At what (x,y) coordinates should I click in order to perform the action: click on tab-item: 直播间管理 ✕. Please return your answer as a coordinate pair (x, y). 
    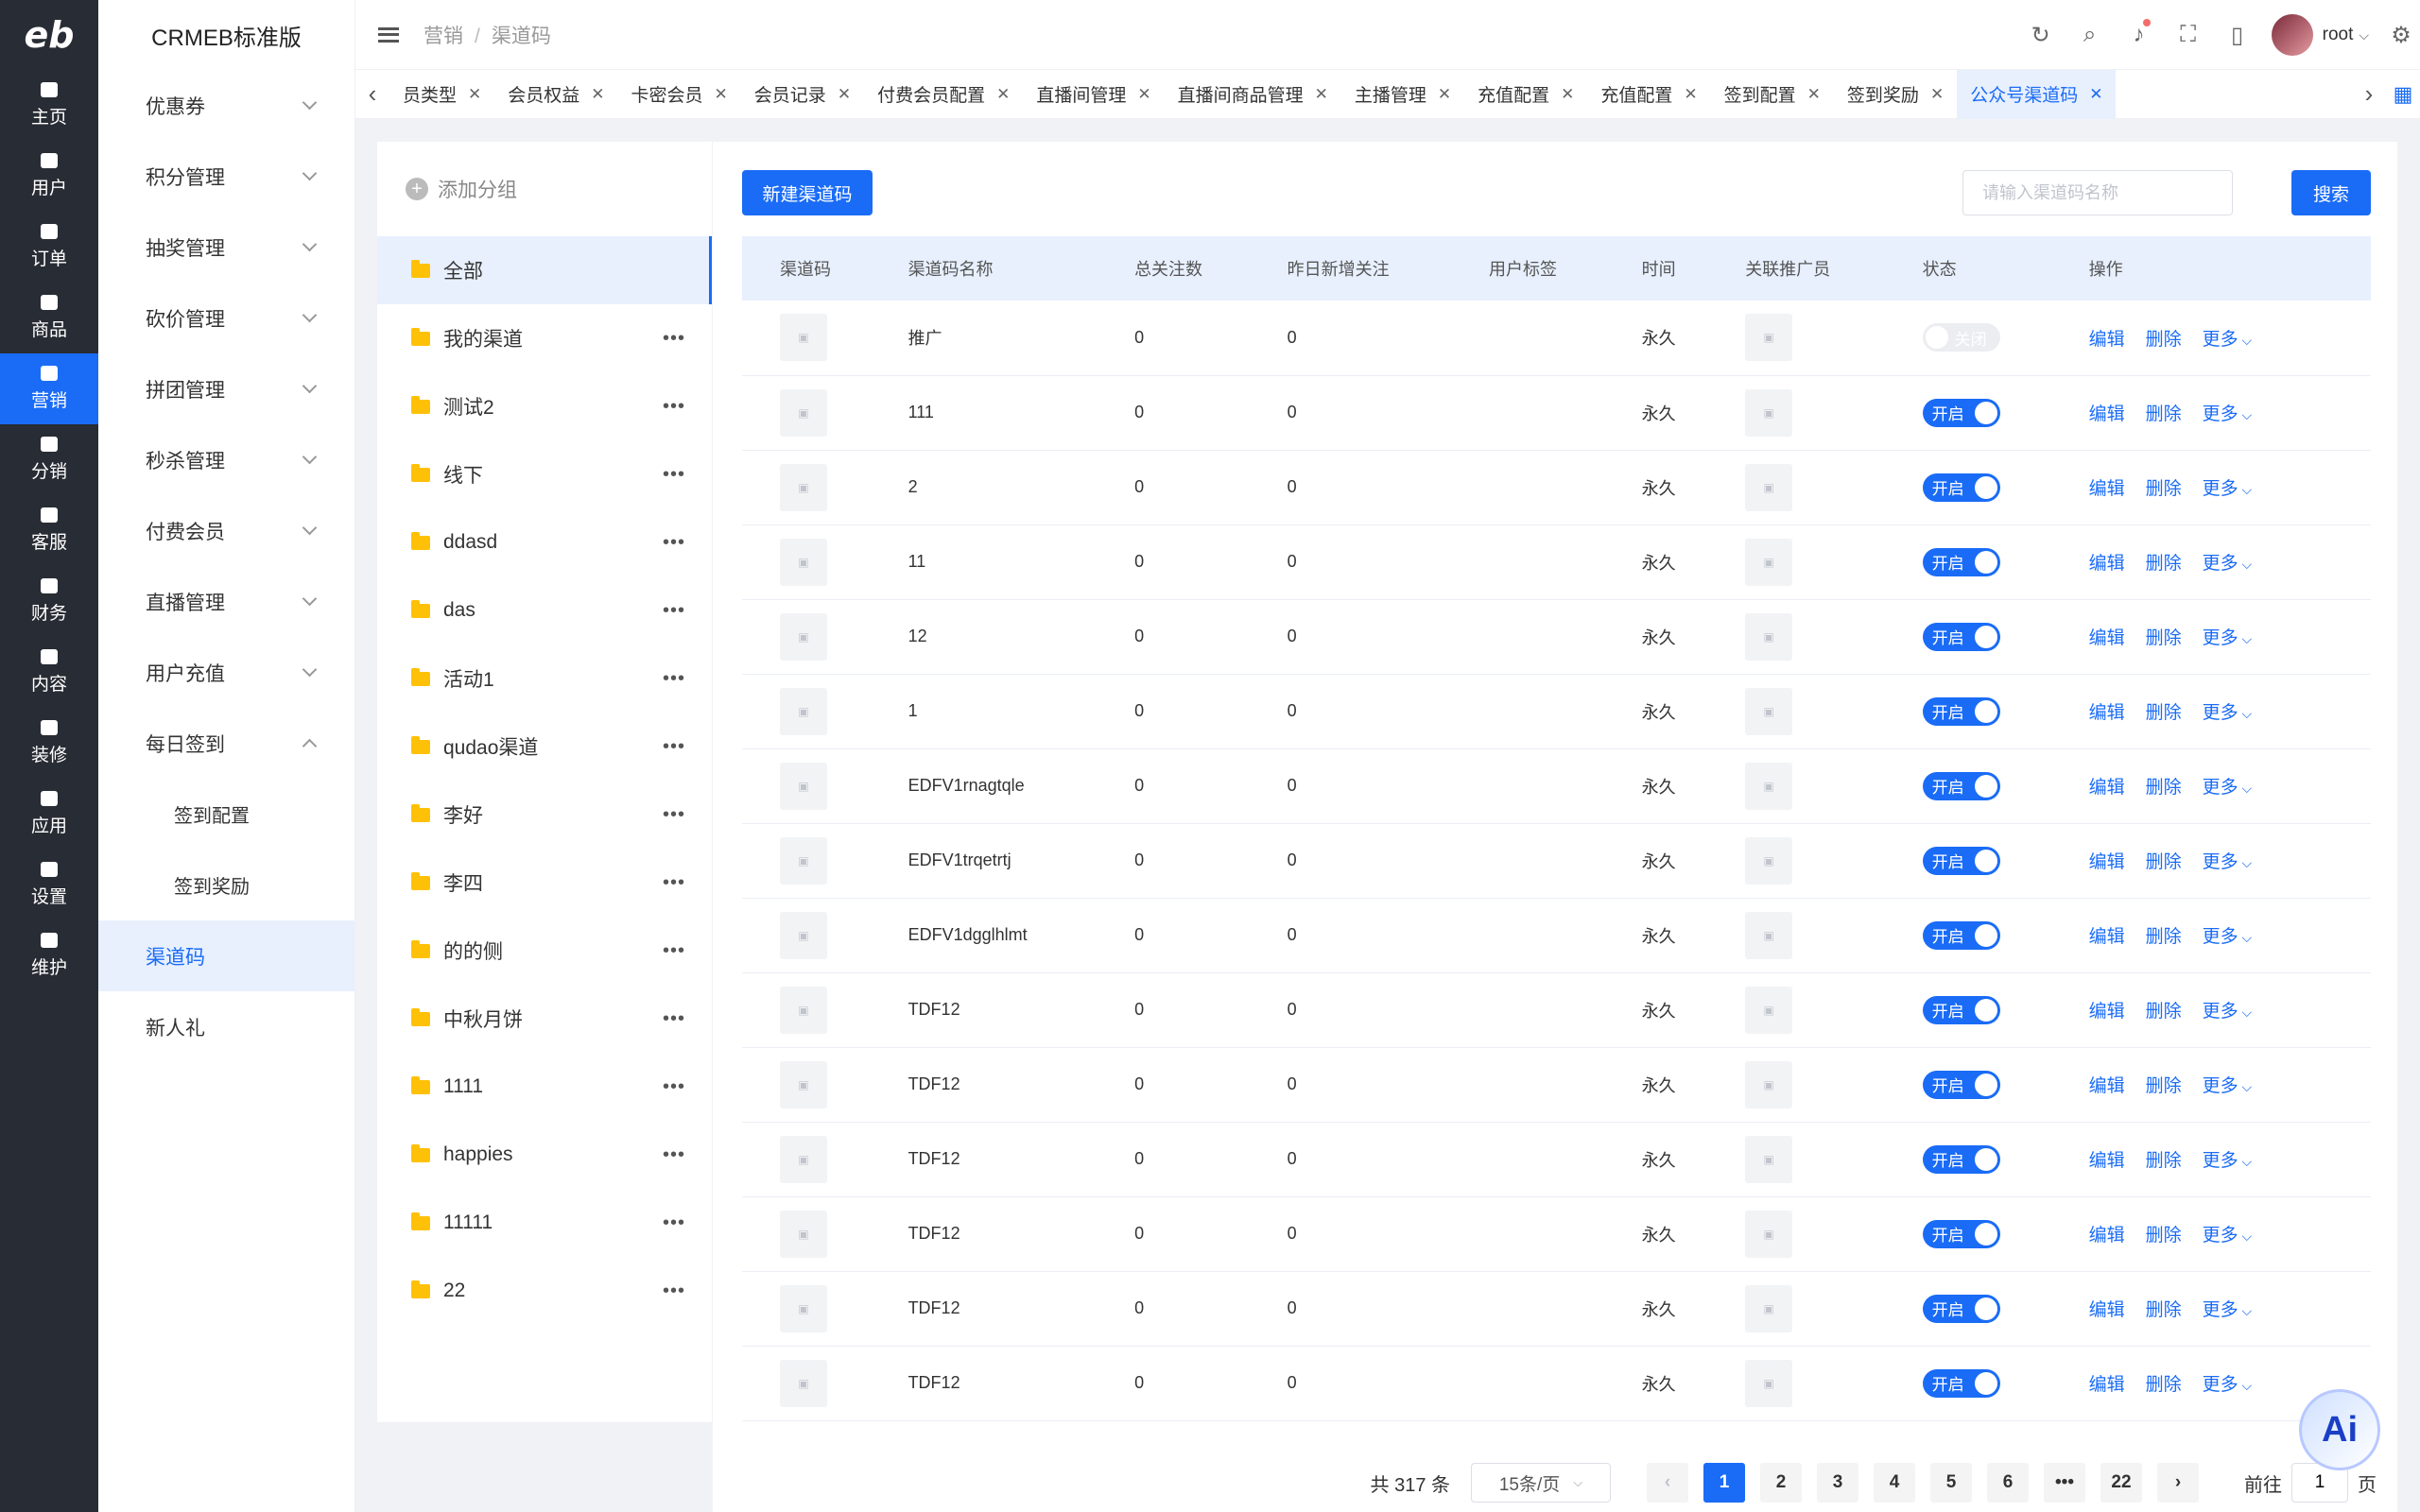
    Looking at the image, I should click on (1093, 94).